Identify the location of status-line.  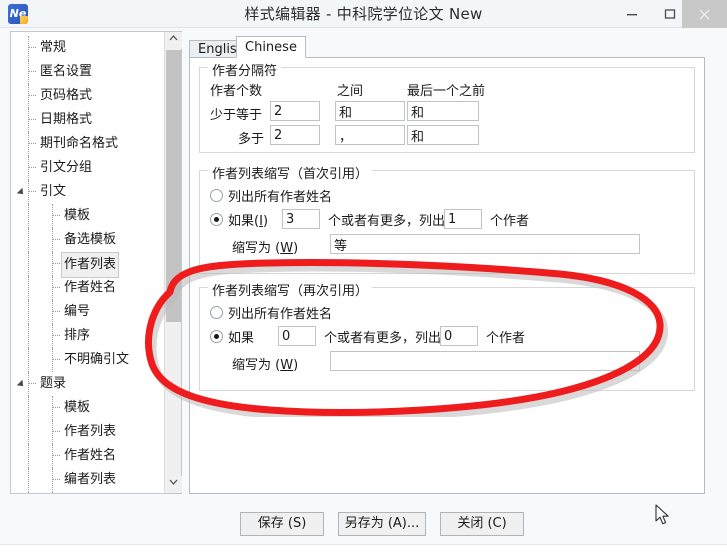
(363, 549).